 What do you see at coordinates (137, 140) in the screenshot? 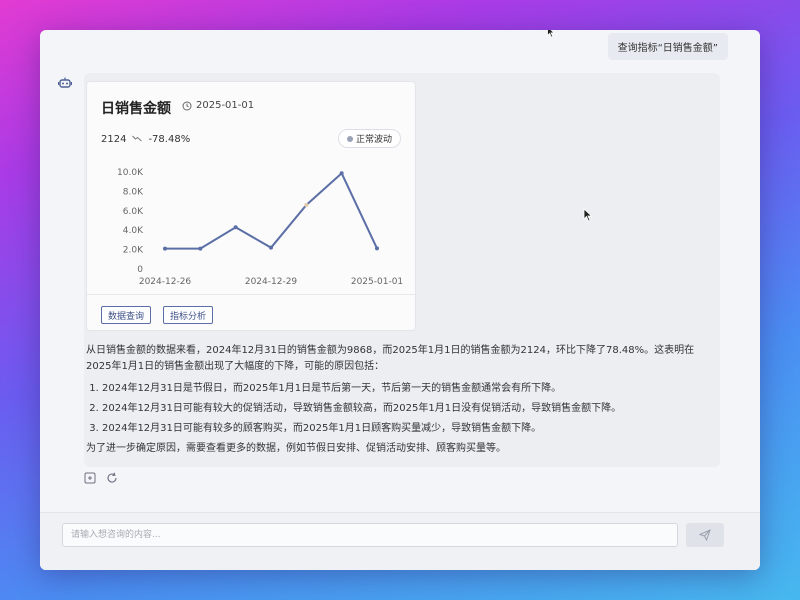
I see `trend-down-icon` at bounding box center [137, 140].